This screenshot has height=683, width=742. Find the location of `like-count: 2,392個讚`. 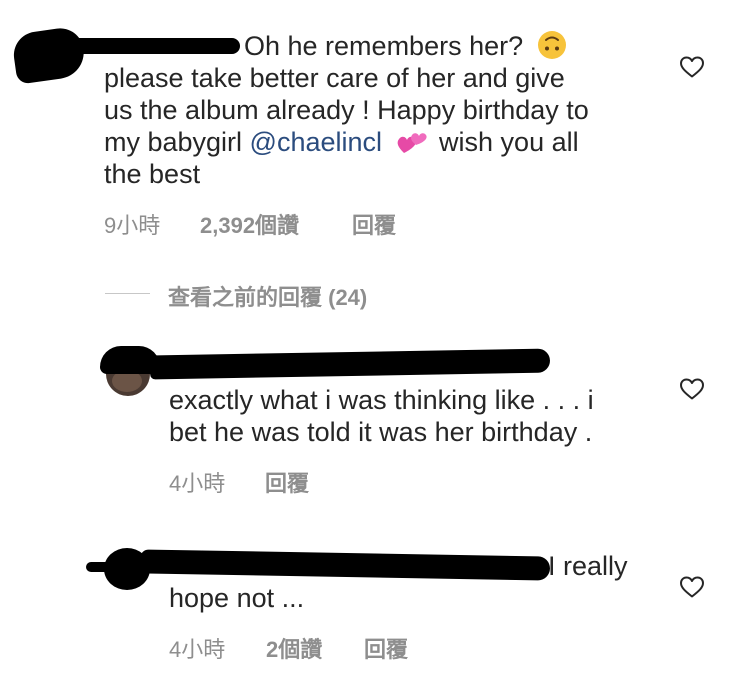

like-count: 2,392個讚 is located at coordinates (249, 224).